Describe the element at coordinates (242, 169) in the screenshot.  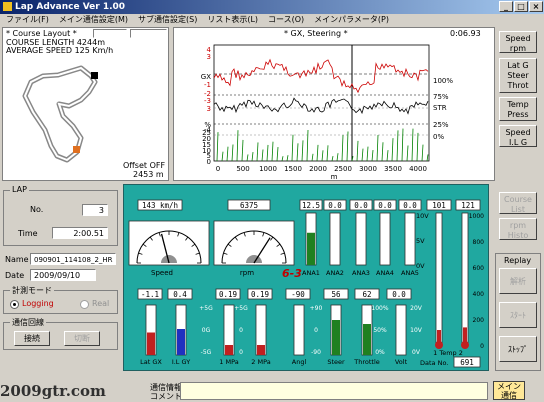
I see `x-tick-1: 500` at that location.